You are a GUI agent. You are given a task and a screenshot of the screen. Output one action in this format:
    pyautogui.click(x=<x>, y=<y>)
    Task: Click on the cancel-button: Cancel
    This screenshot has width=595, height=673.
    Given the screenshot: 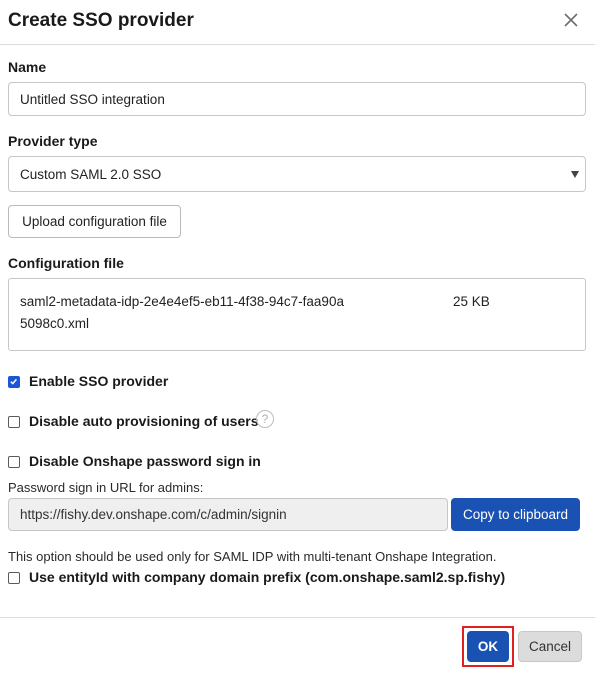 What is the action you would take?
    pyautogui.click(x=550, y=646)
    